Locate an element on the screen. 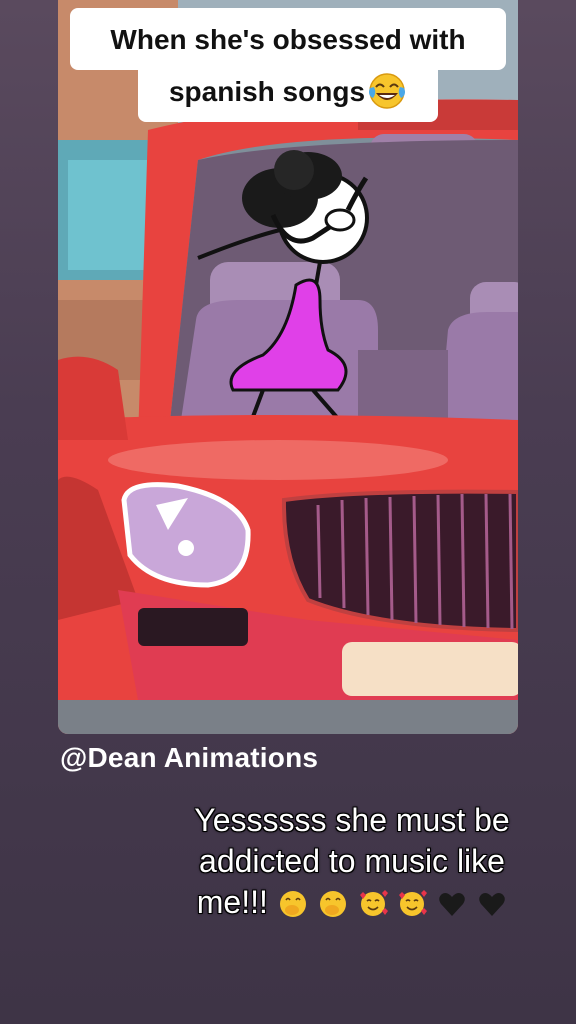 The width and height of the screenshot is (576, 1024). caption-line-2-text: spanish songs is located at coordinates (267, 91).